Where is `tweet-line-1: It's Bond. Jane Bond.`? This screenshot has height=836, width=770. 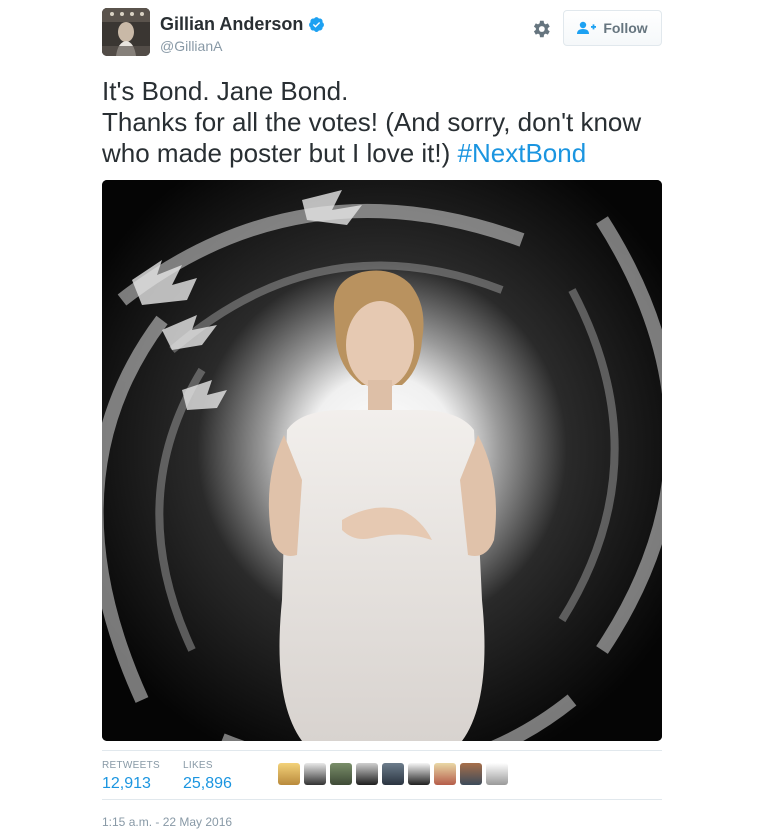
tweet-line-1: It's Bond. Jane Bond. is located at coordinates (225, 91).